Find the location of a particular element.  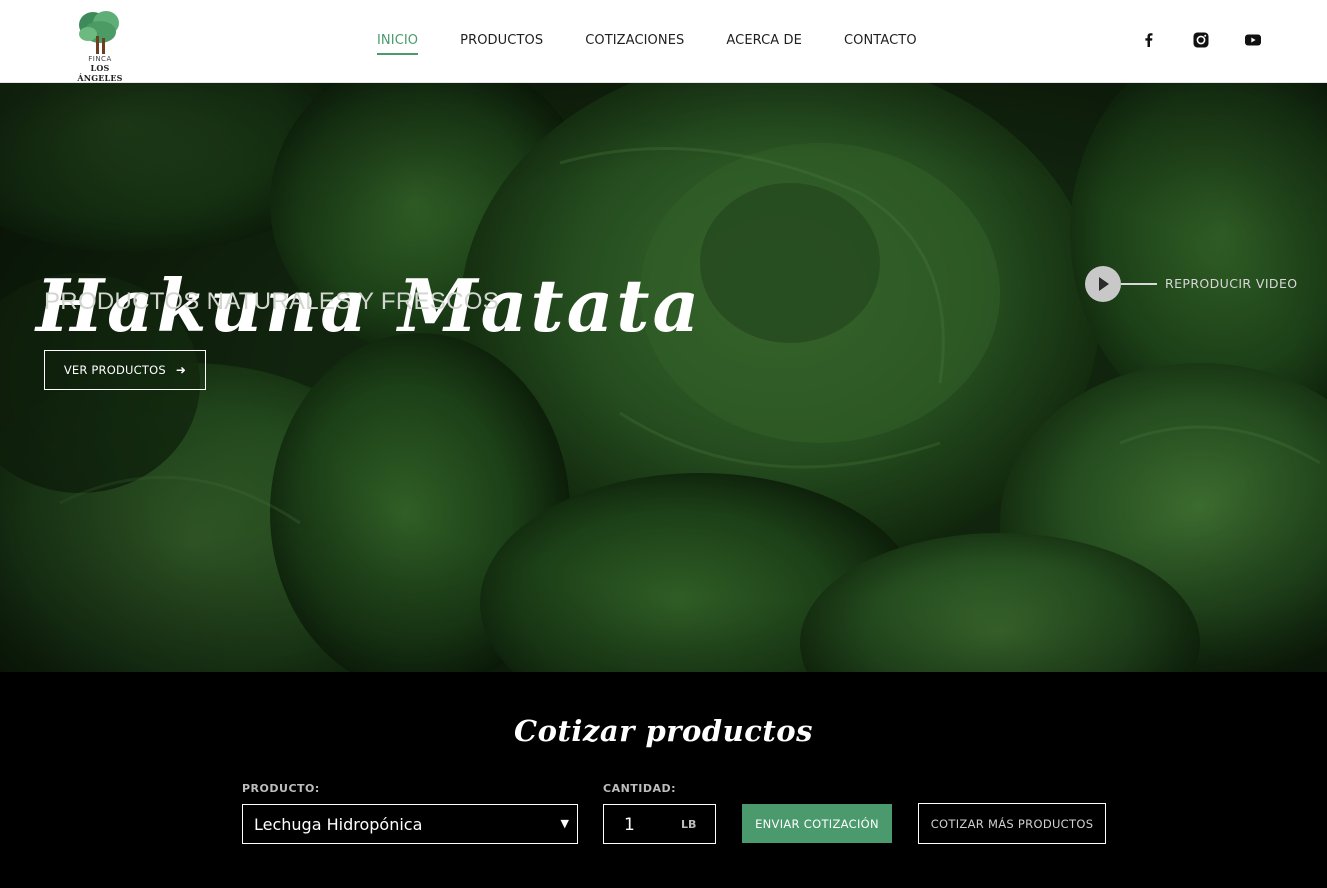

ver-productos-button: VER PRODUCTOS ➜ is located at coordinates (125, 370).